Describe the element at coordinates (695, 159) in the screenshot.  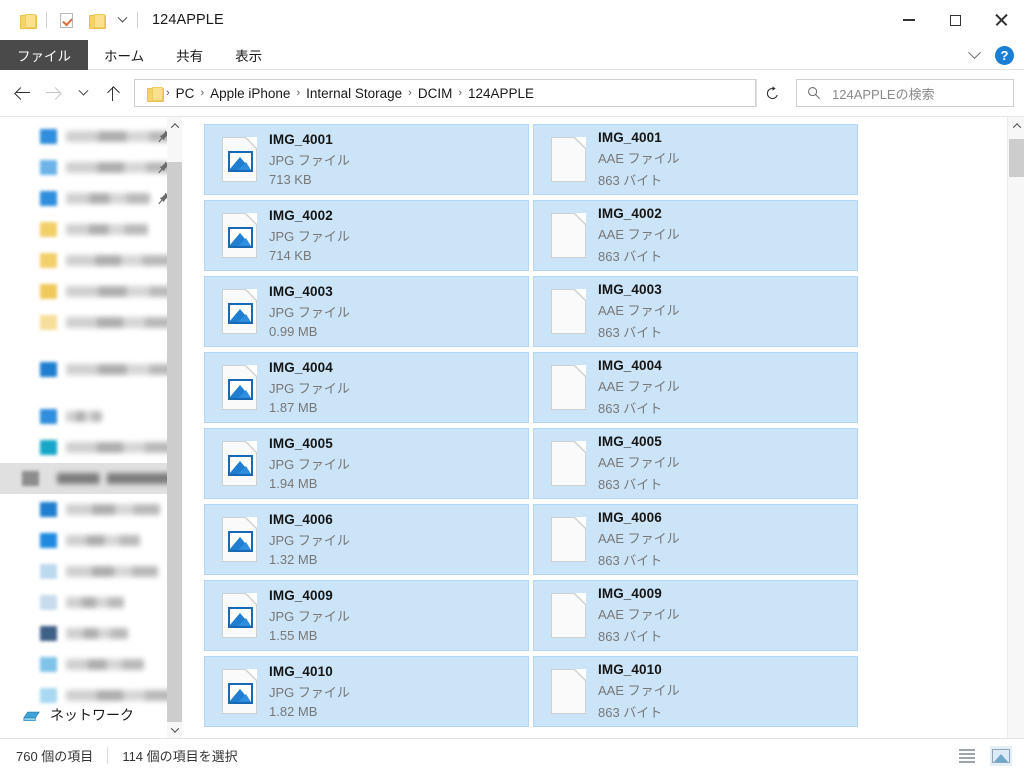
I see `file-tile: IMG_4001 AAE ファイル 863 バイト` at that location.